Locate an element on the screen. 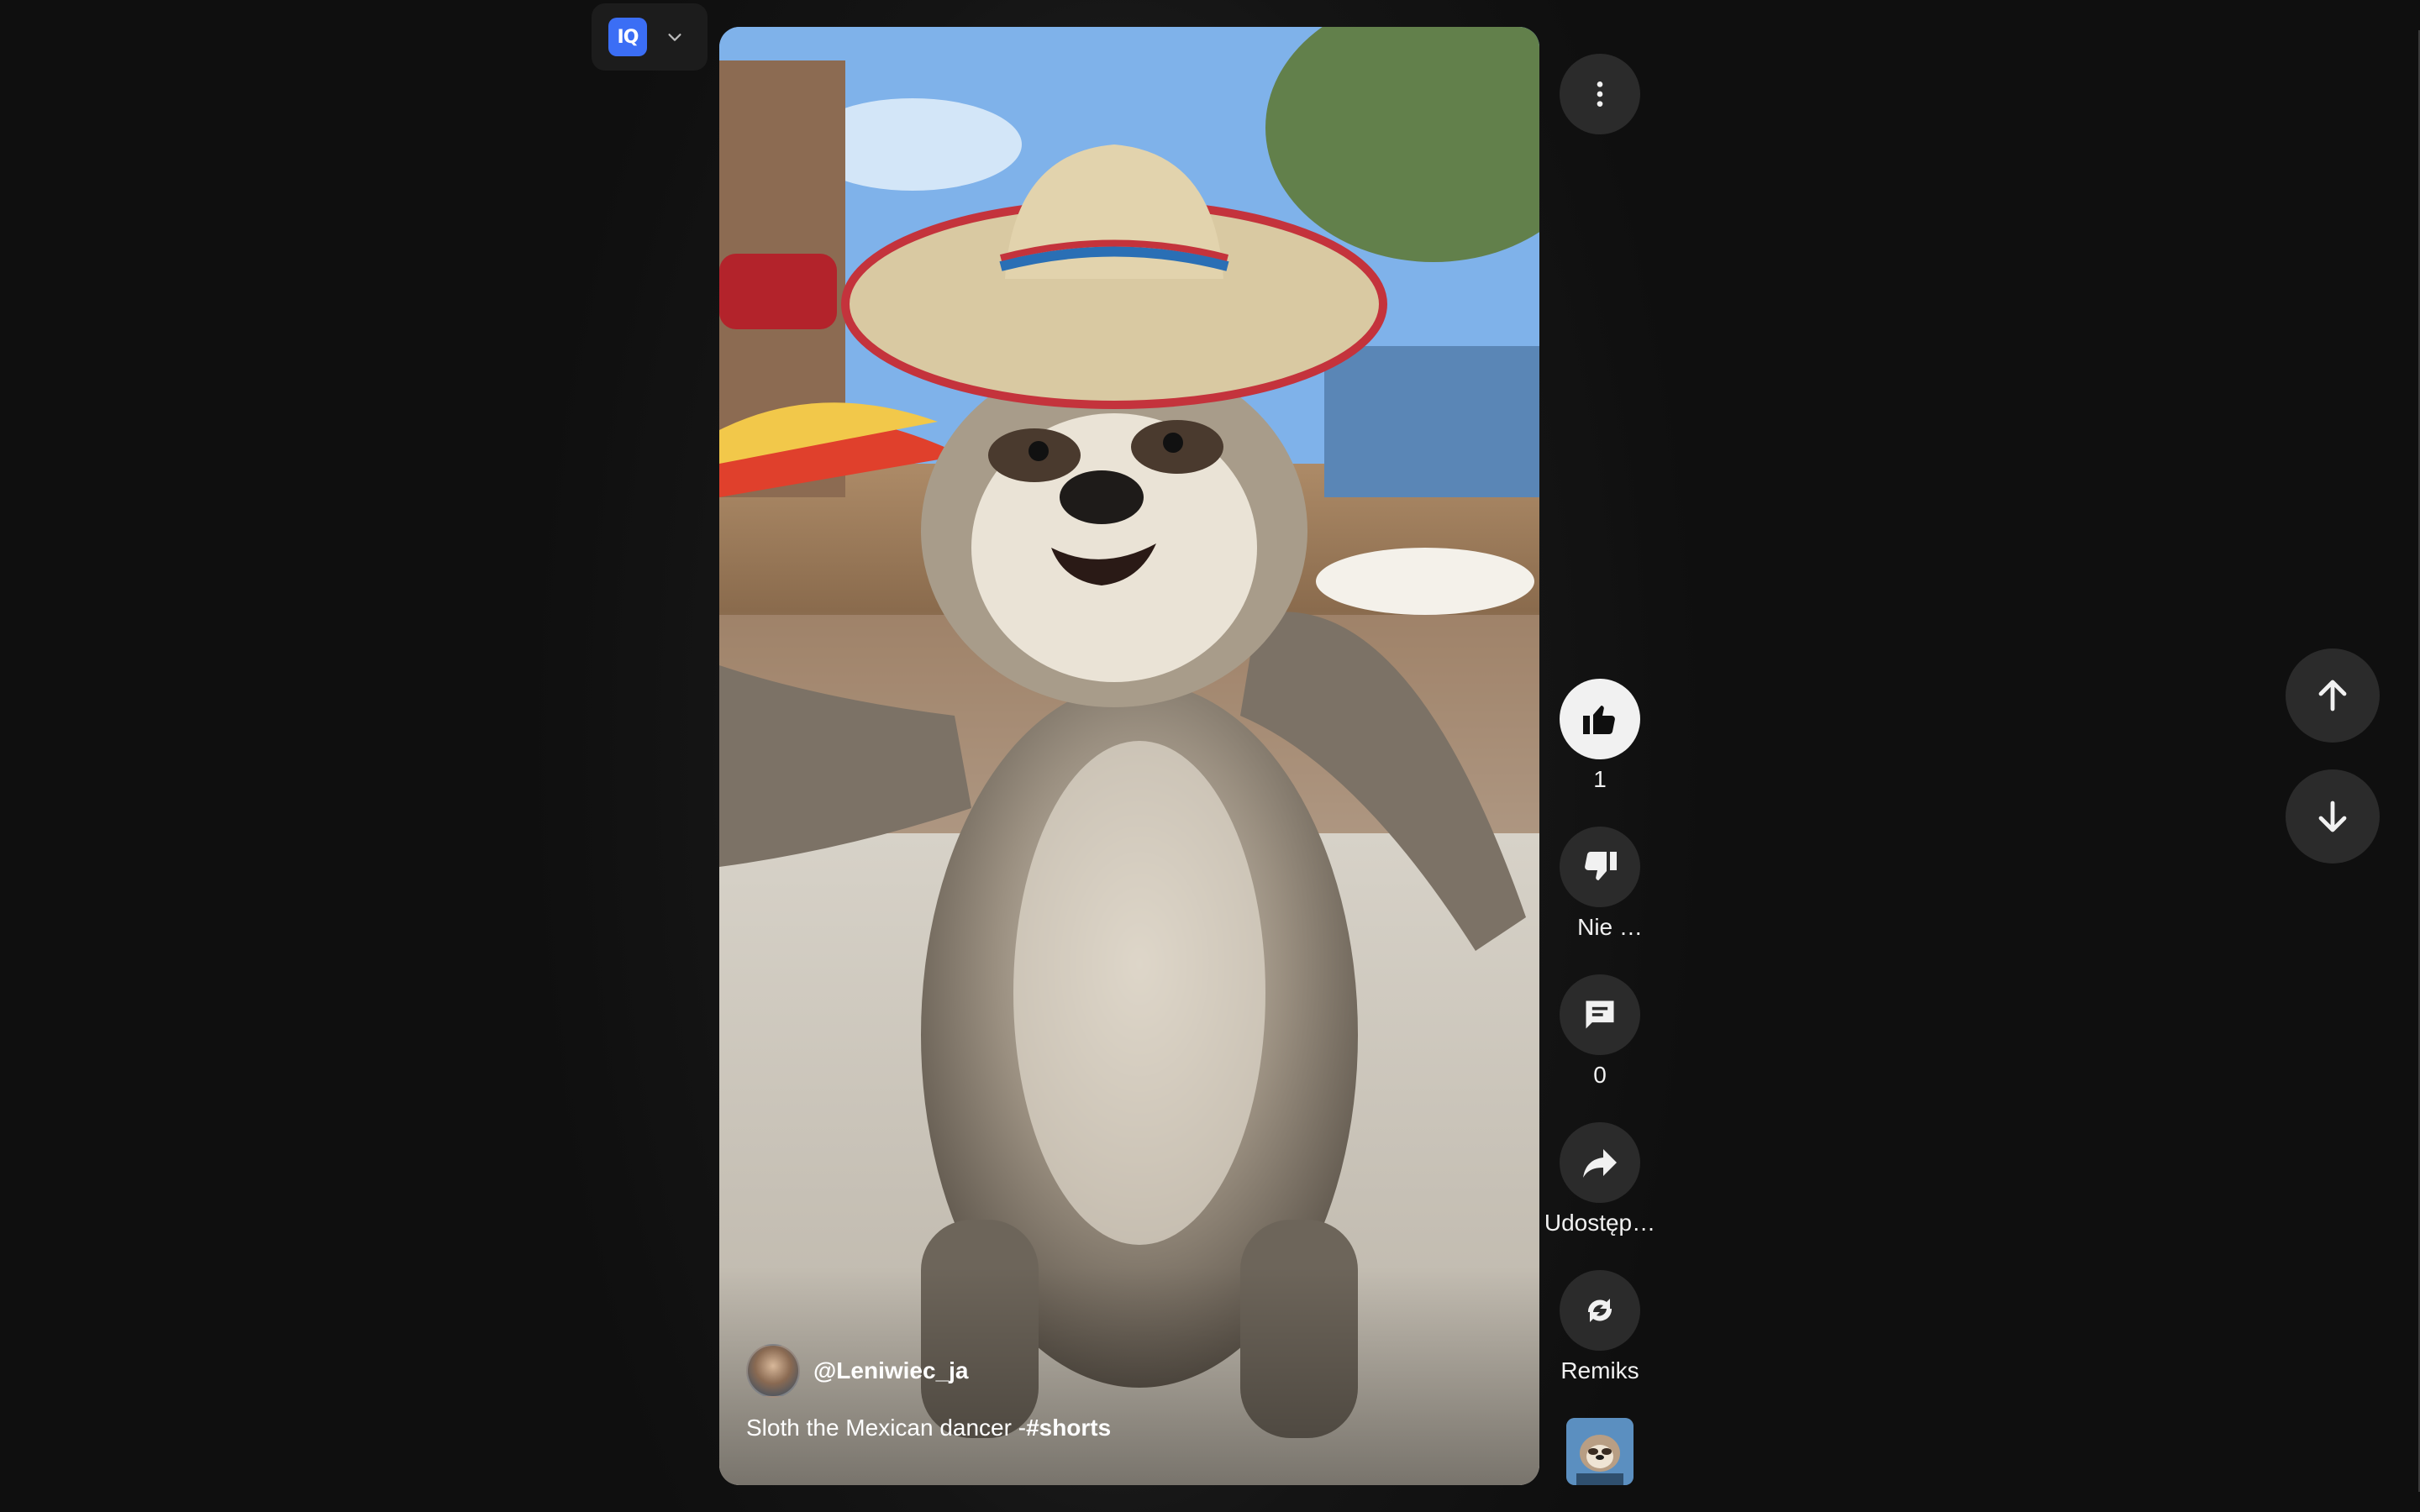 The image size is (2420, 1512). comment-count: 0 is located at coordinates (1600, 1075).